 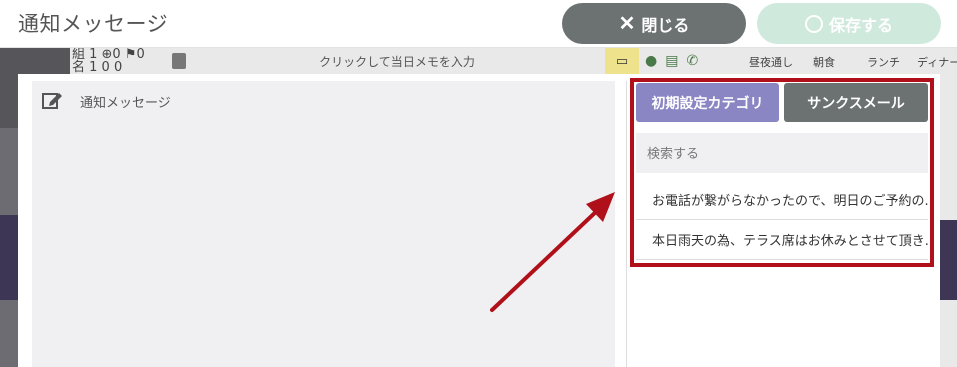 I want to click on toolbar-label-lunch: ランチ, so click(x=883, y=62).